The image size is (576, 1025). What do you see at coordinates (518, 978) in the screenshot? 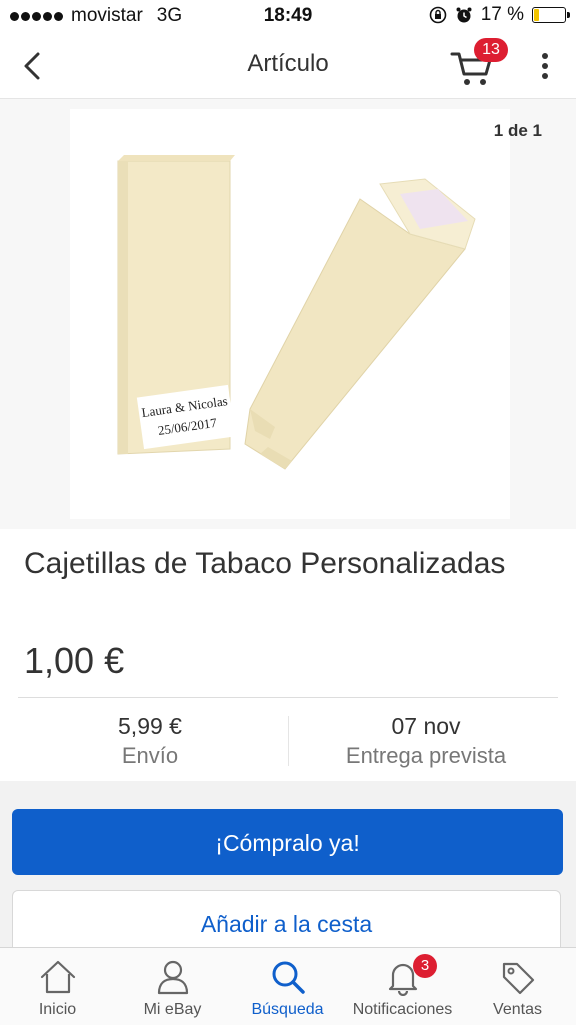
I see `tag-icon` at bounding box center [518, 978].